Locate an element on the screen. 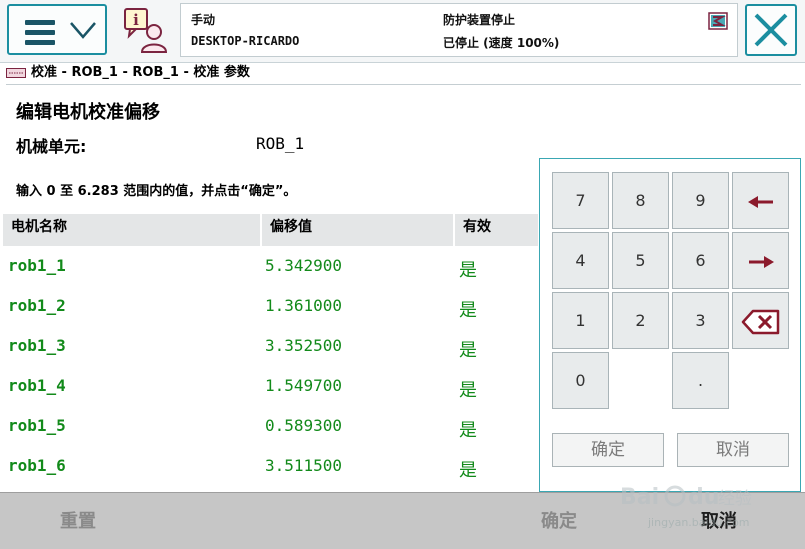  key-6: 6 is located at coordinates (700, 260).